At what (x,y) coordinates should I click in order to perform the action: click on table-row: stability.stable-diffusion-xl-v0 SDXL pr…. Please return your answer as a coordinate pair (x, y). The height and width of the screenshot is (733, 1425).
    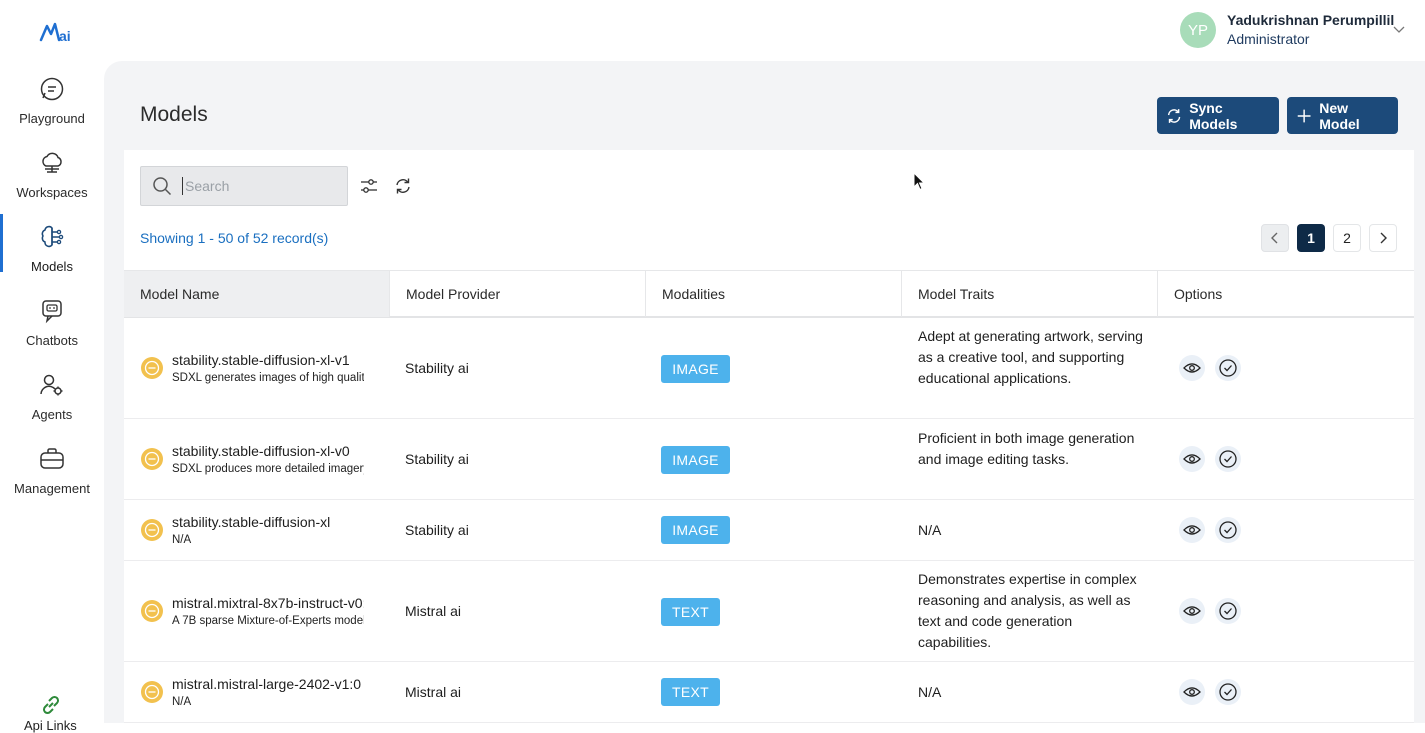
    Looking at the image, I should click on (769, 459).